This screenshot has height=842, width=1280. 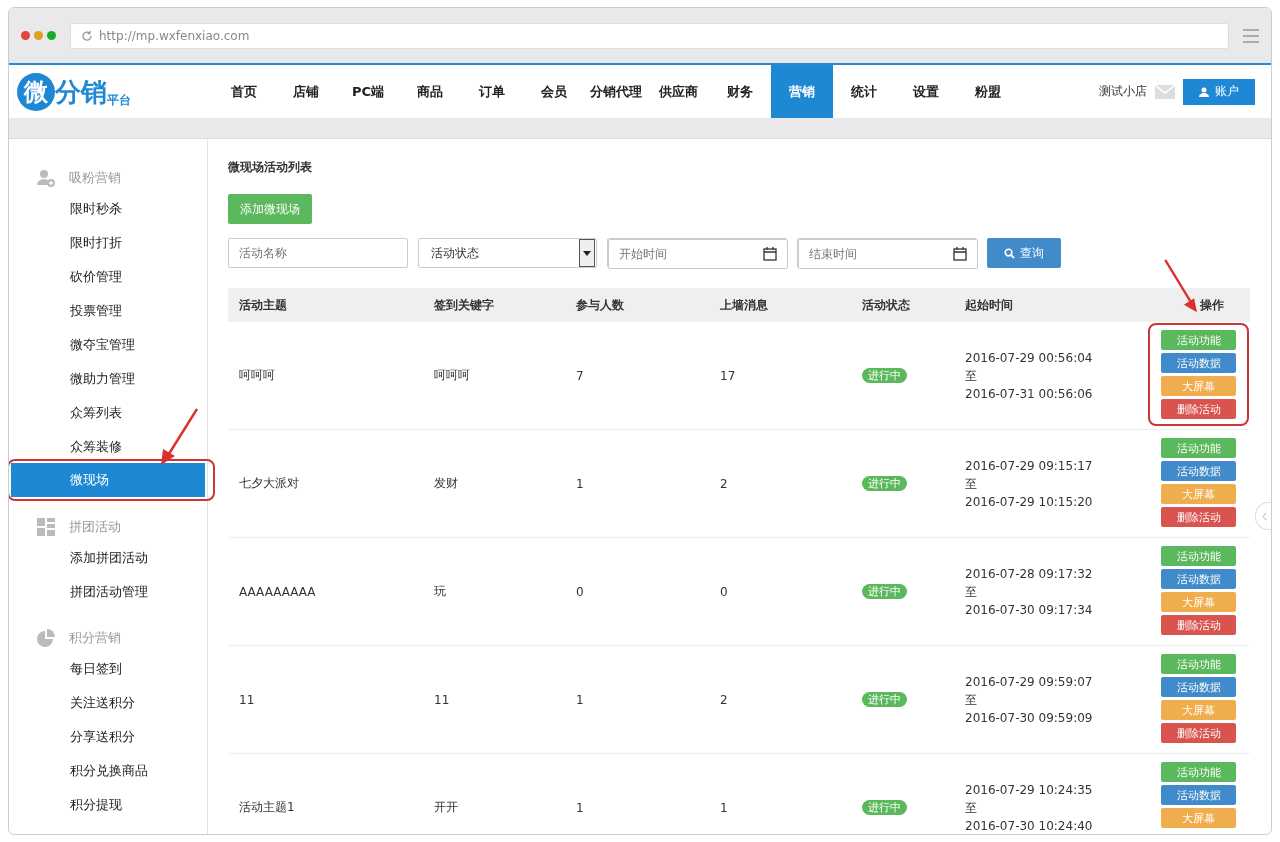 What do you see at coordinates (108, 480) in the screenshot?
I see `sidebar-item: 微现场` at bounding box center [108, 480].